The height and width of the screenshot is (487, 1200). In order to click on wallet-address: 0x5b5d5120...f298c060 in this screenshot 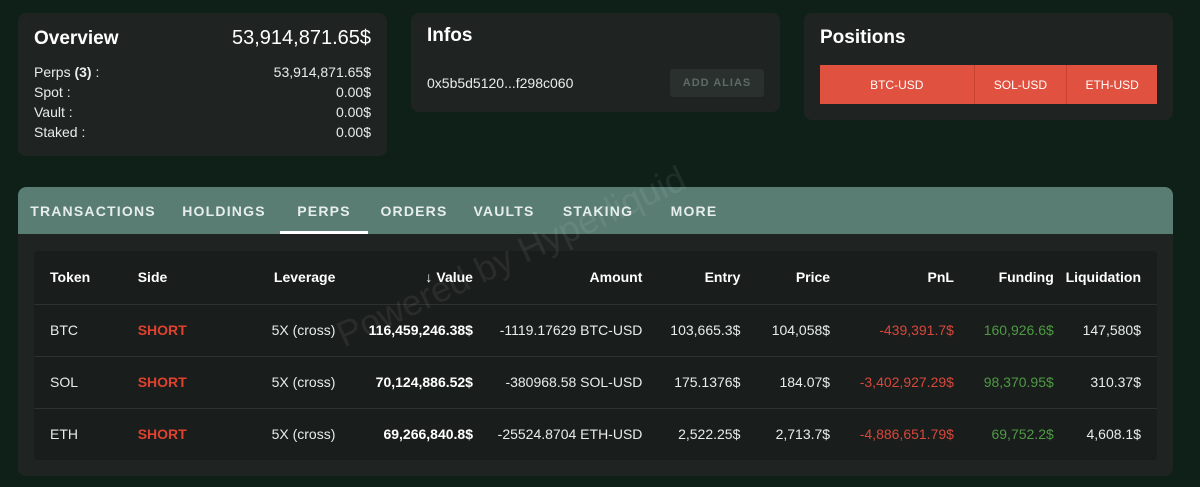, I will do `click(500, 83)`.